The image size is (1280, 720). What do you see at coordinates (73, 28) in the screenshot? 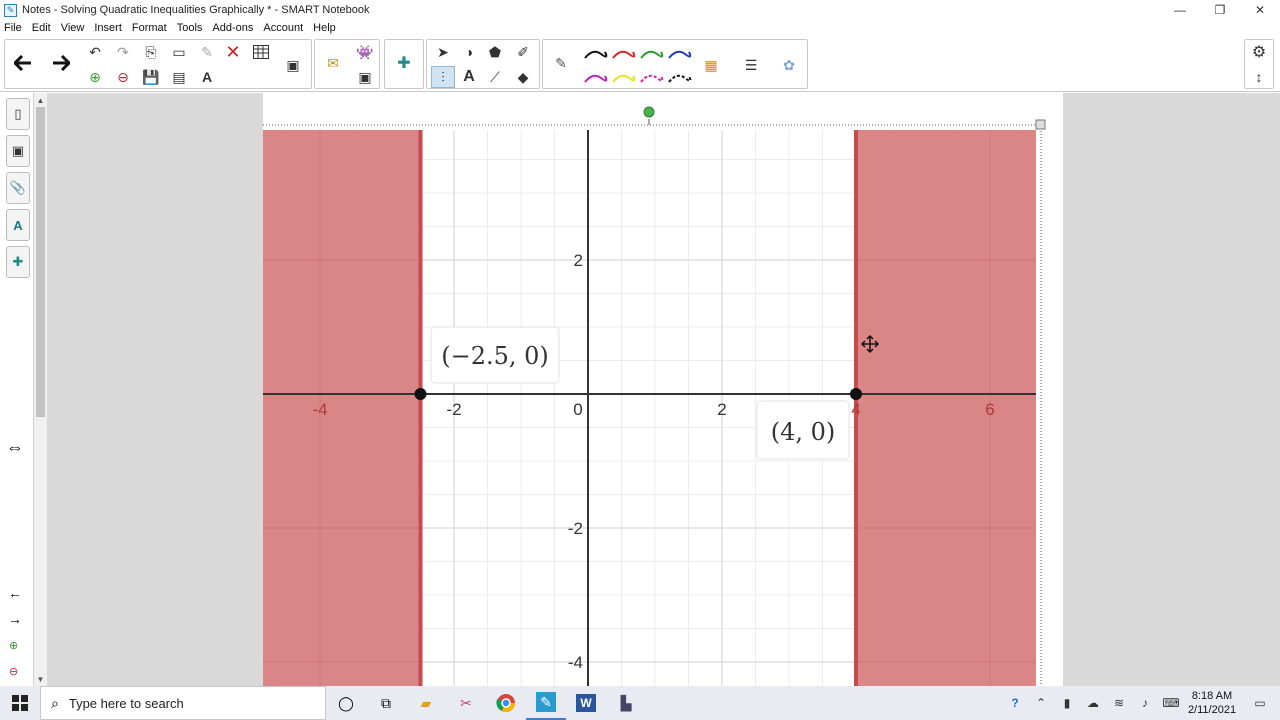
I see `menu-view: View` at bounding box center [73, 28].